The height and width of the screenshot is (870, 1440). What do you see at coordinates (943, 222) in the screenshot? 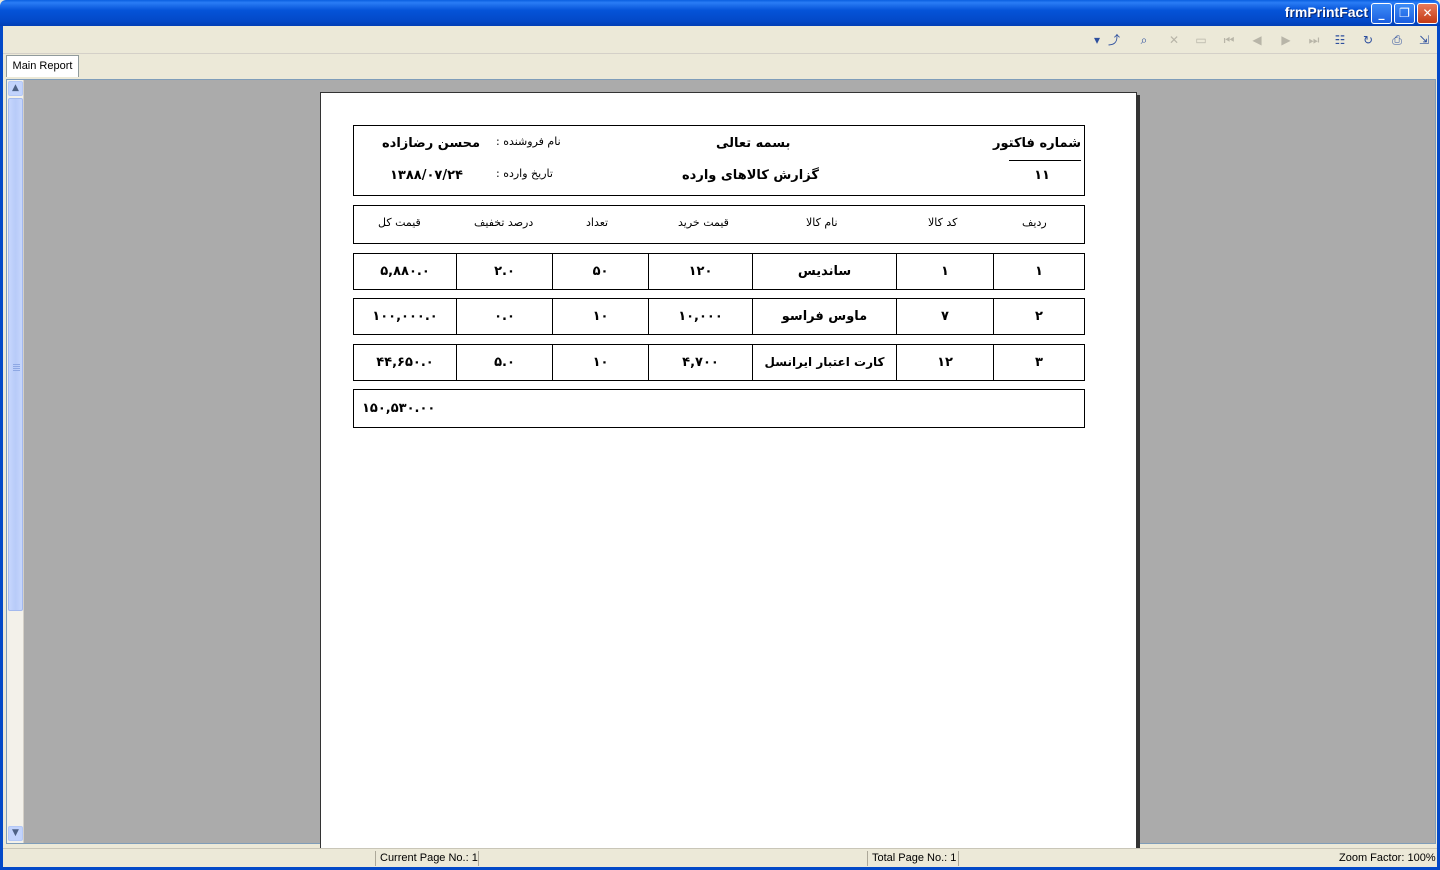
I see `column-header: کد کالا` at bounding box center [943, 222].